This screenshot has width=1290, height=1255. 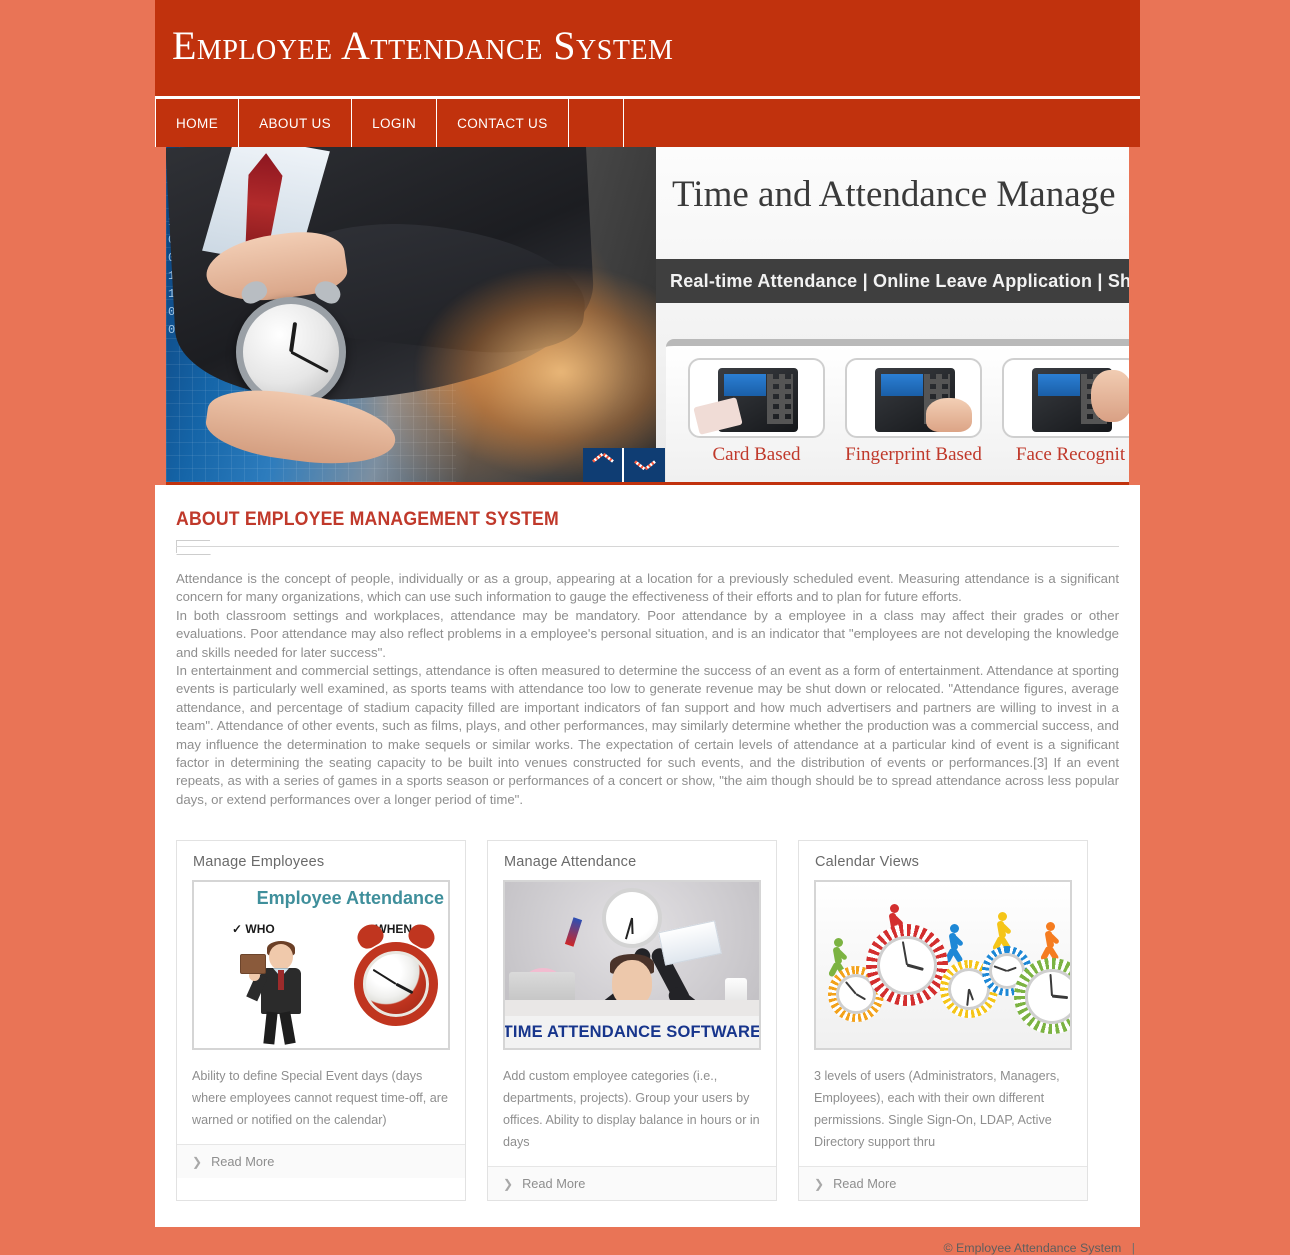 What do you see at coordinates (756, 398) in the screenshot?
I see `device-card-reader` at bounding box center [756, 398].